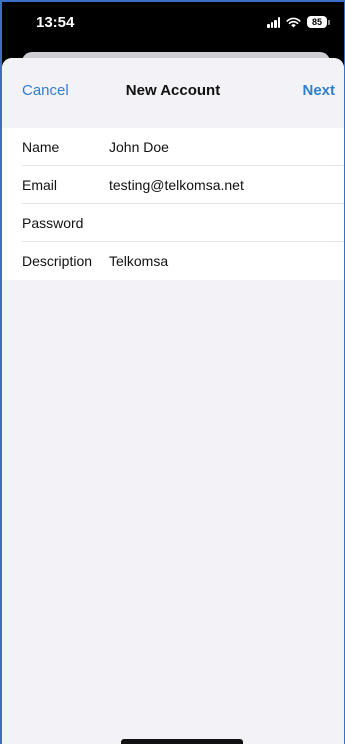 This screenshot has width=345, height=744. I want to click on navigation-bar: Cancel New Account Next, so click(173, 93).